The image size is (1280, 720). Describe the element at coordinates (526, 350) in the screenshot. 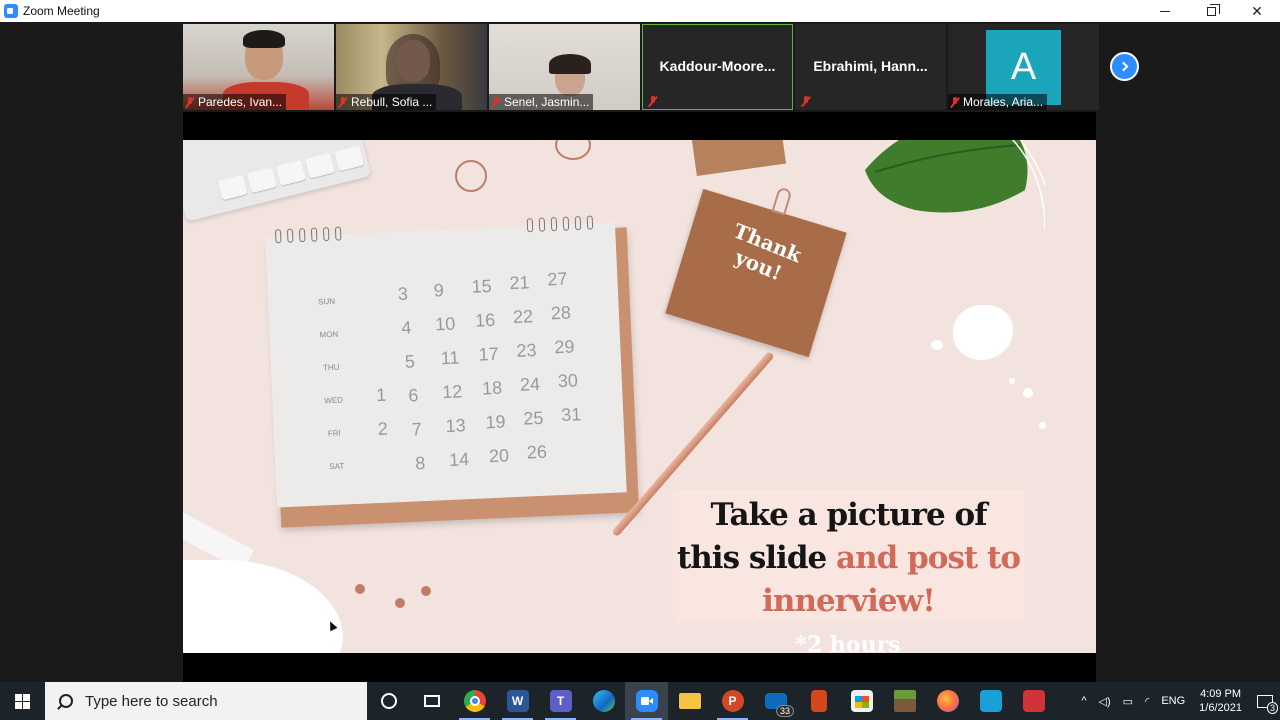

I see `calendar-date: 23` at that location.